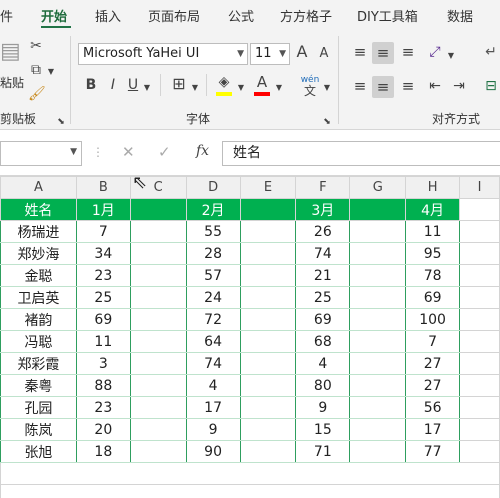 The height and width of the screenshot is (498, 500). Describe the element at coordinates (491, 52) in the screenshot. I see `wrap-text-icon: ↵` at that location.